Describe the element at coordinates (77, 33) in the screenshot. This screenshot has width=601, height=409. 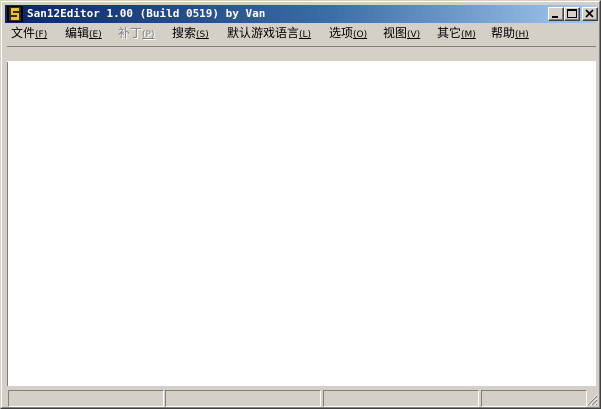
I see `menu-edit-label: 编辑` at that location.